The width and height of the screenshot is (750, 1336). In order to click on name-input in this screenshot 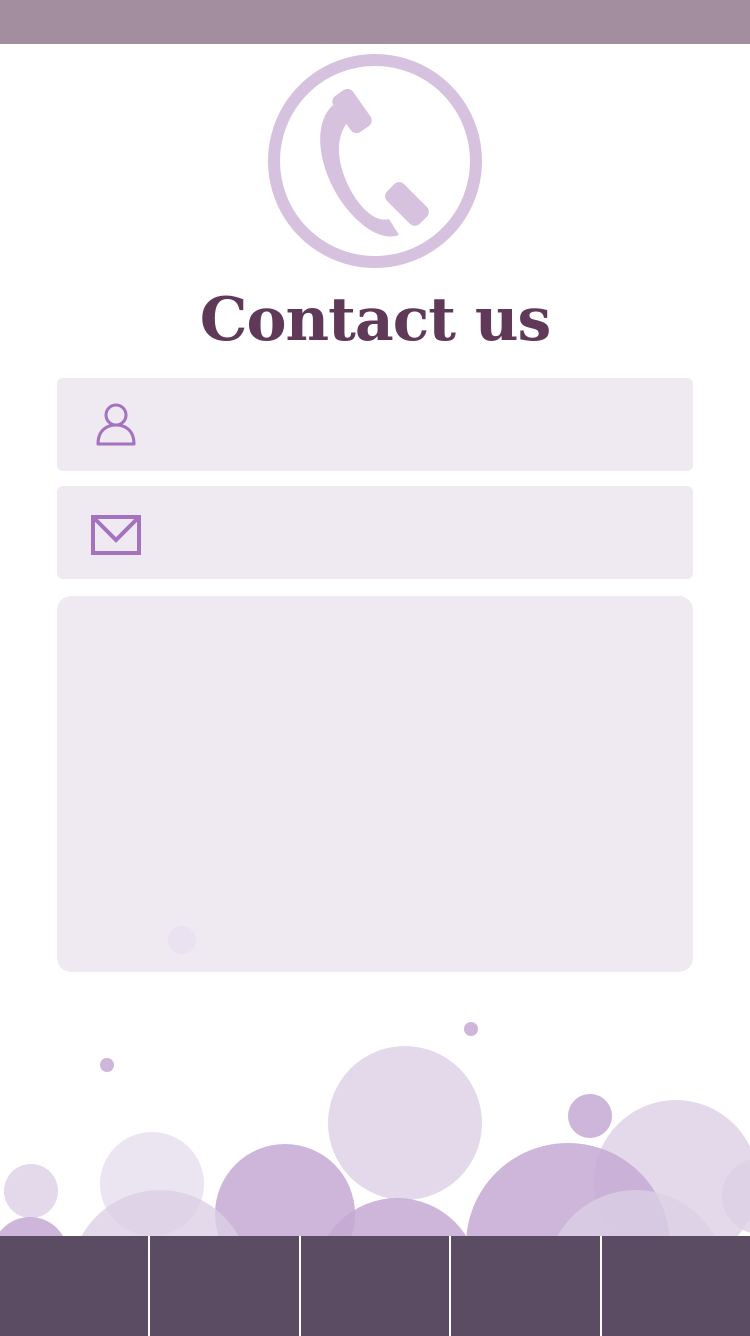, I will do `click(419, 425)`.